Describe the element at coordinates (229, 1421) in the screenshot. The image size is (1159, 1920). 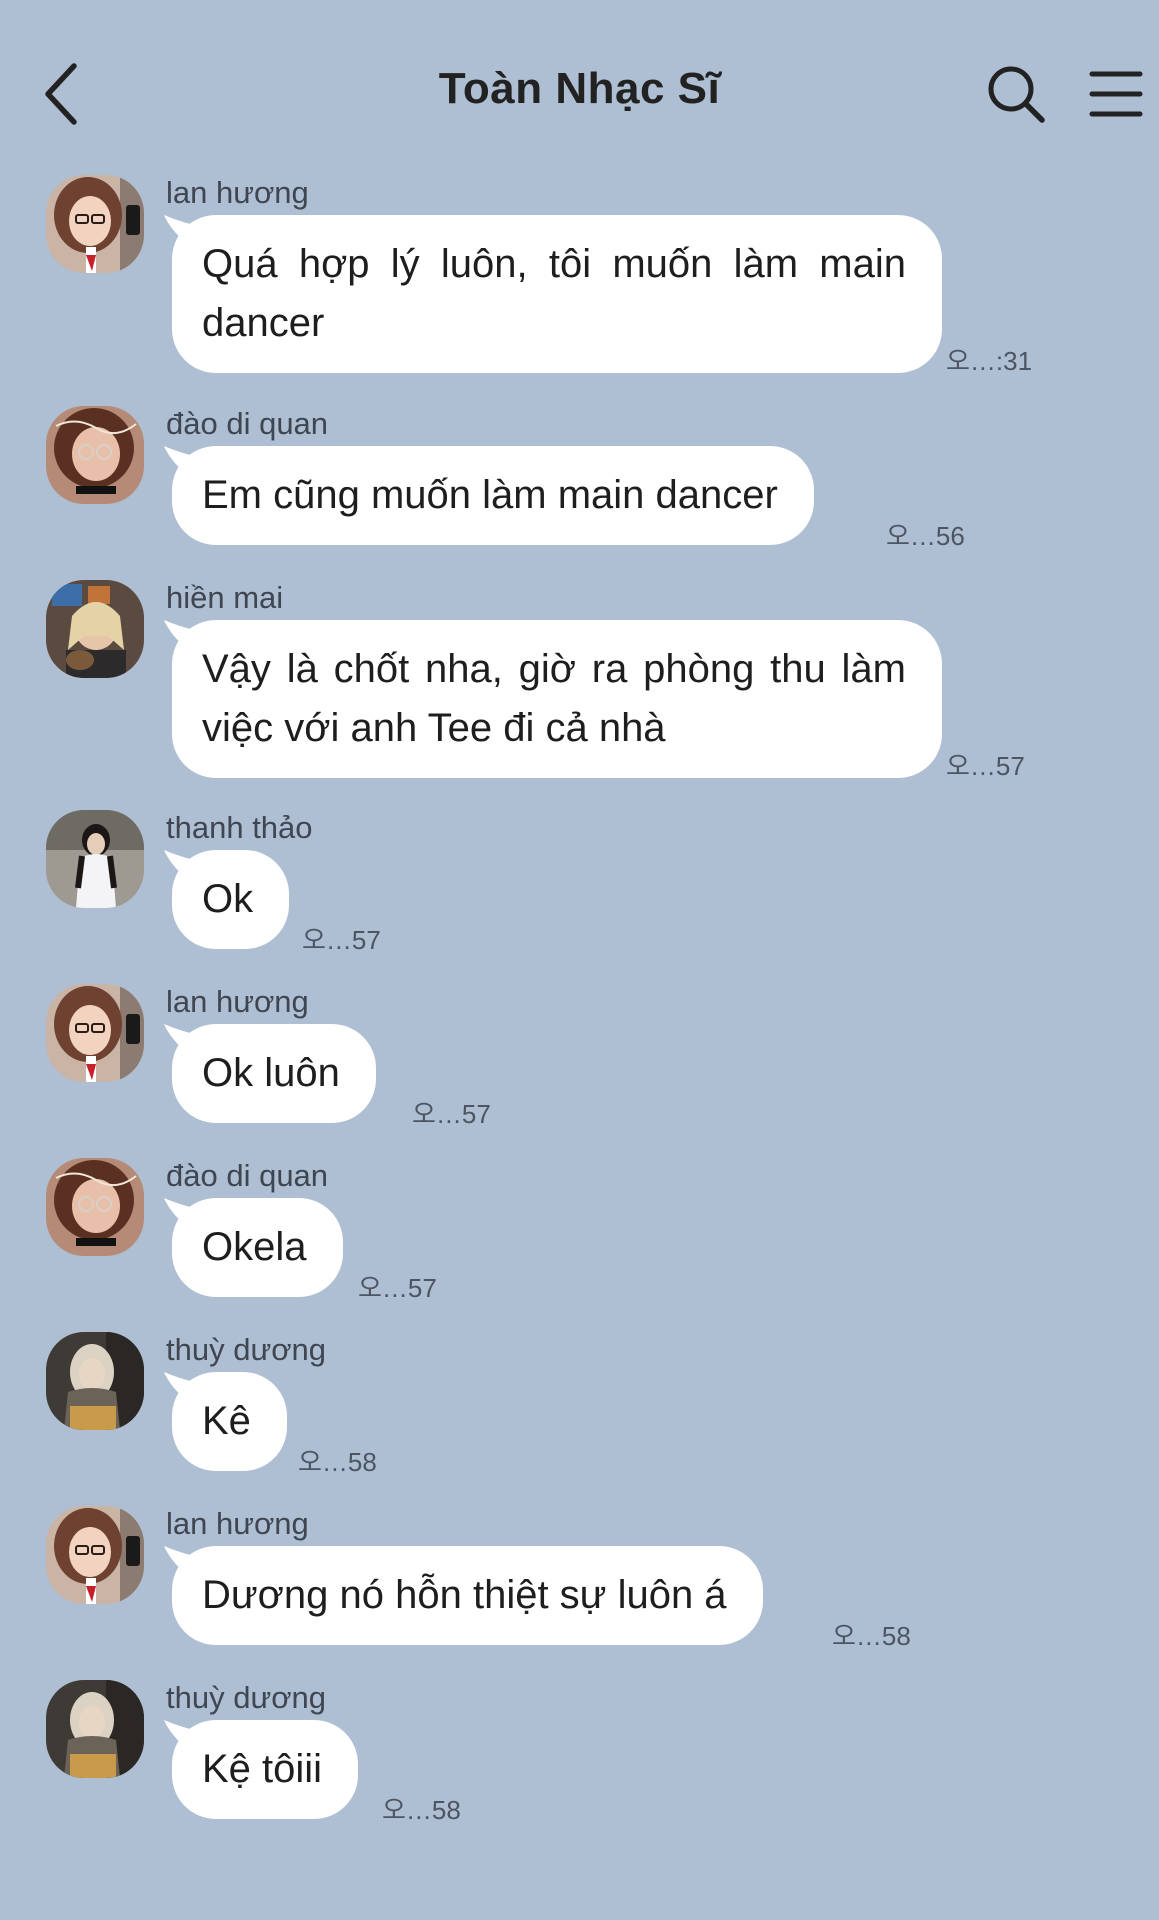
I see `message-bubble: Kê` at that location.